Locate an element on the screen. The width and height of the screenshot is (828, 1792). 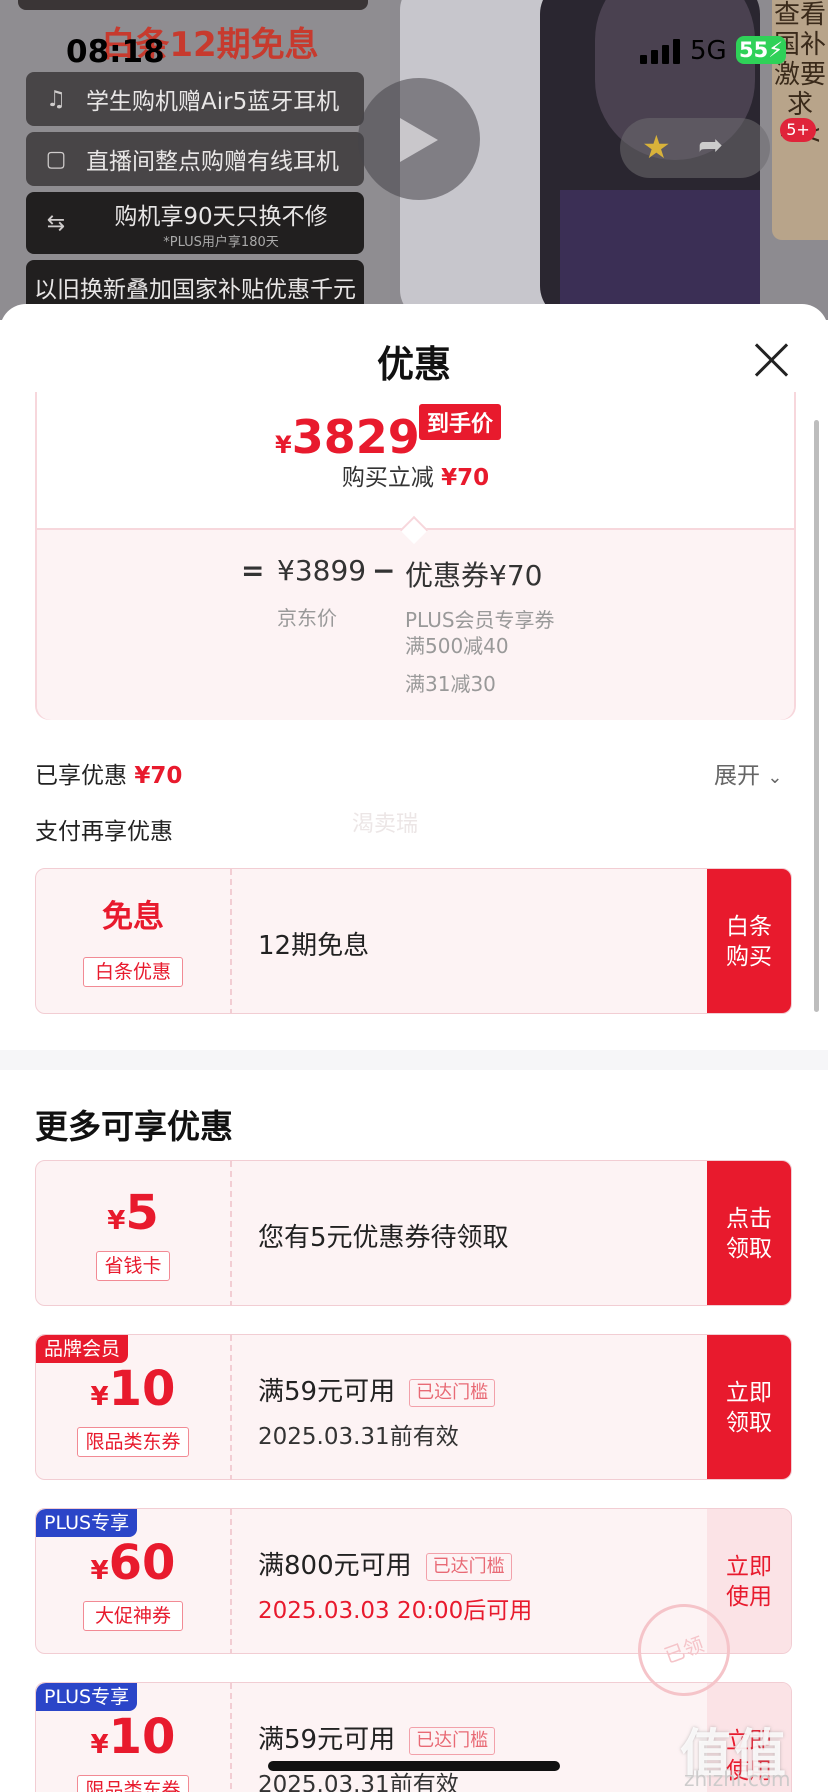
pay-more-label: 支付再享优惠 is located at coordinates (104, 832).